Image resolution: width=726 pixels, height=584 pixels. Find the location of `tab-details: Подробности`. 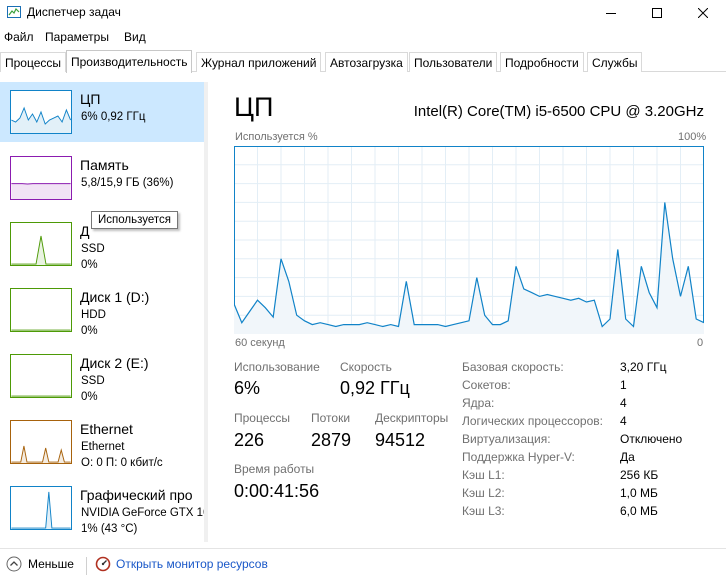

tab-details: Подробности is located at coordinates (542, 62).